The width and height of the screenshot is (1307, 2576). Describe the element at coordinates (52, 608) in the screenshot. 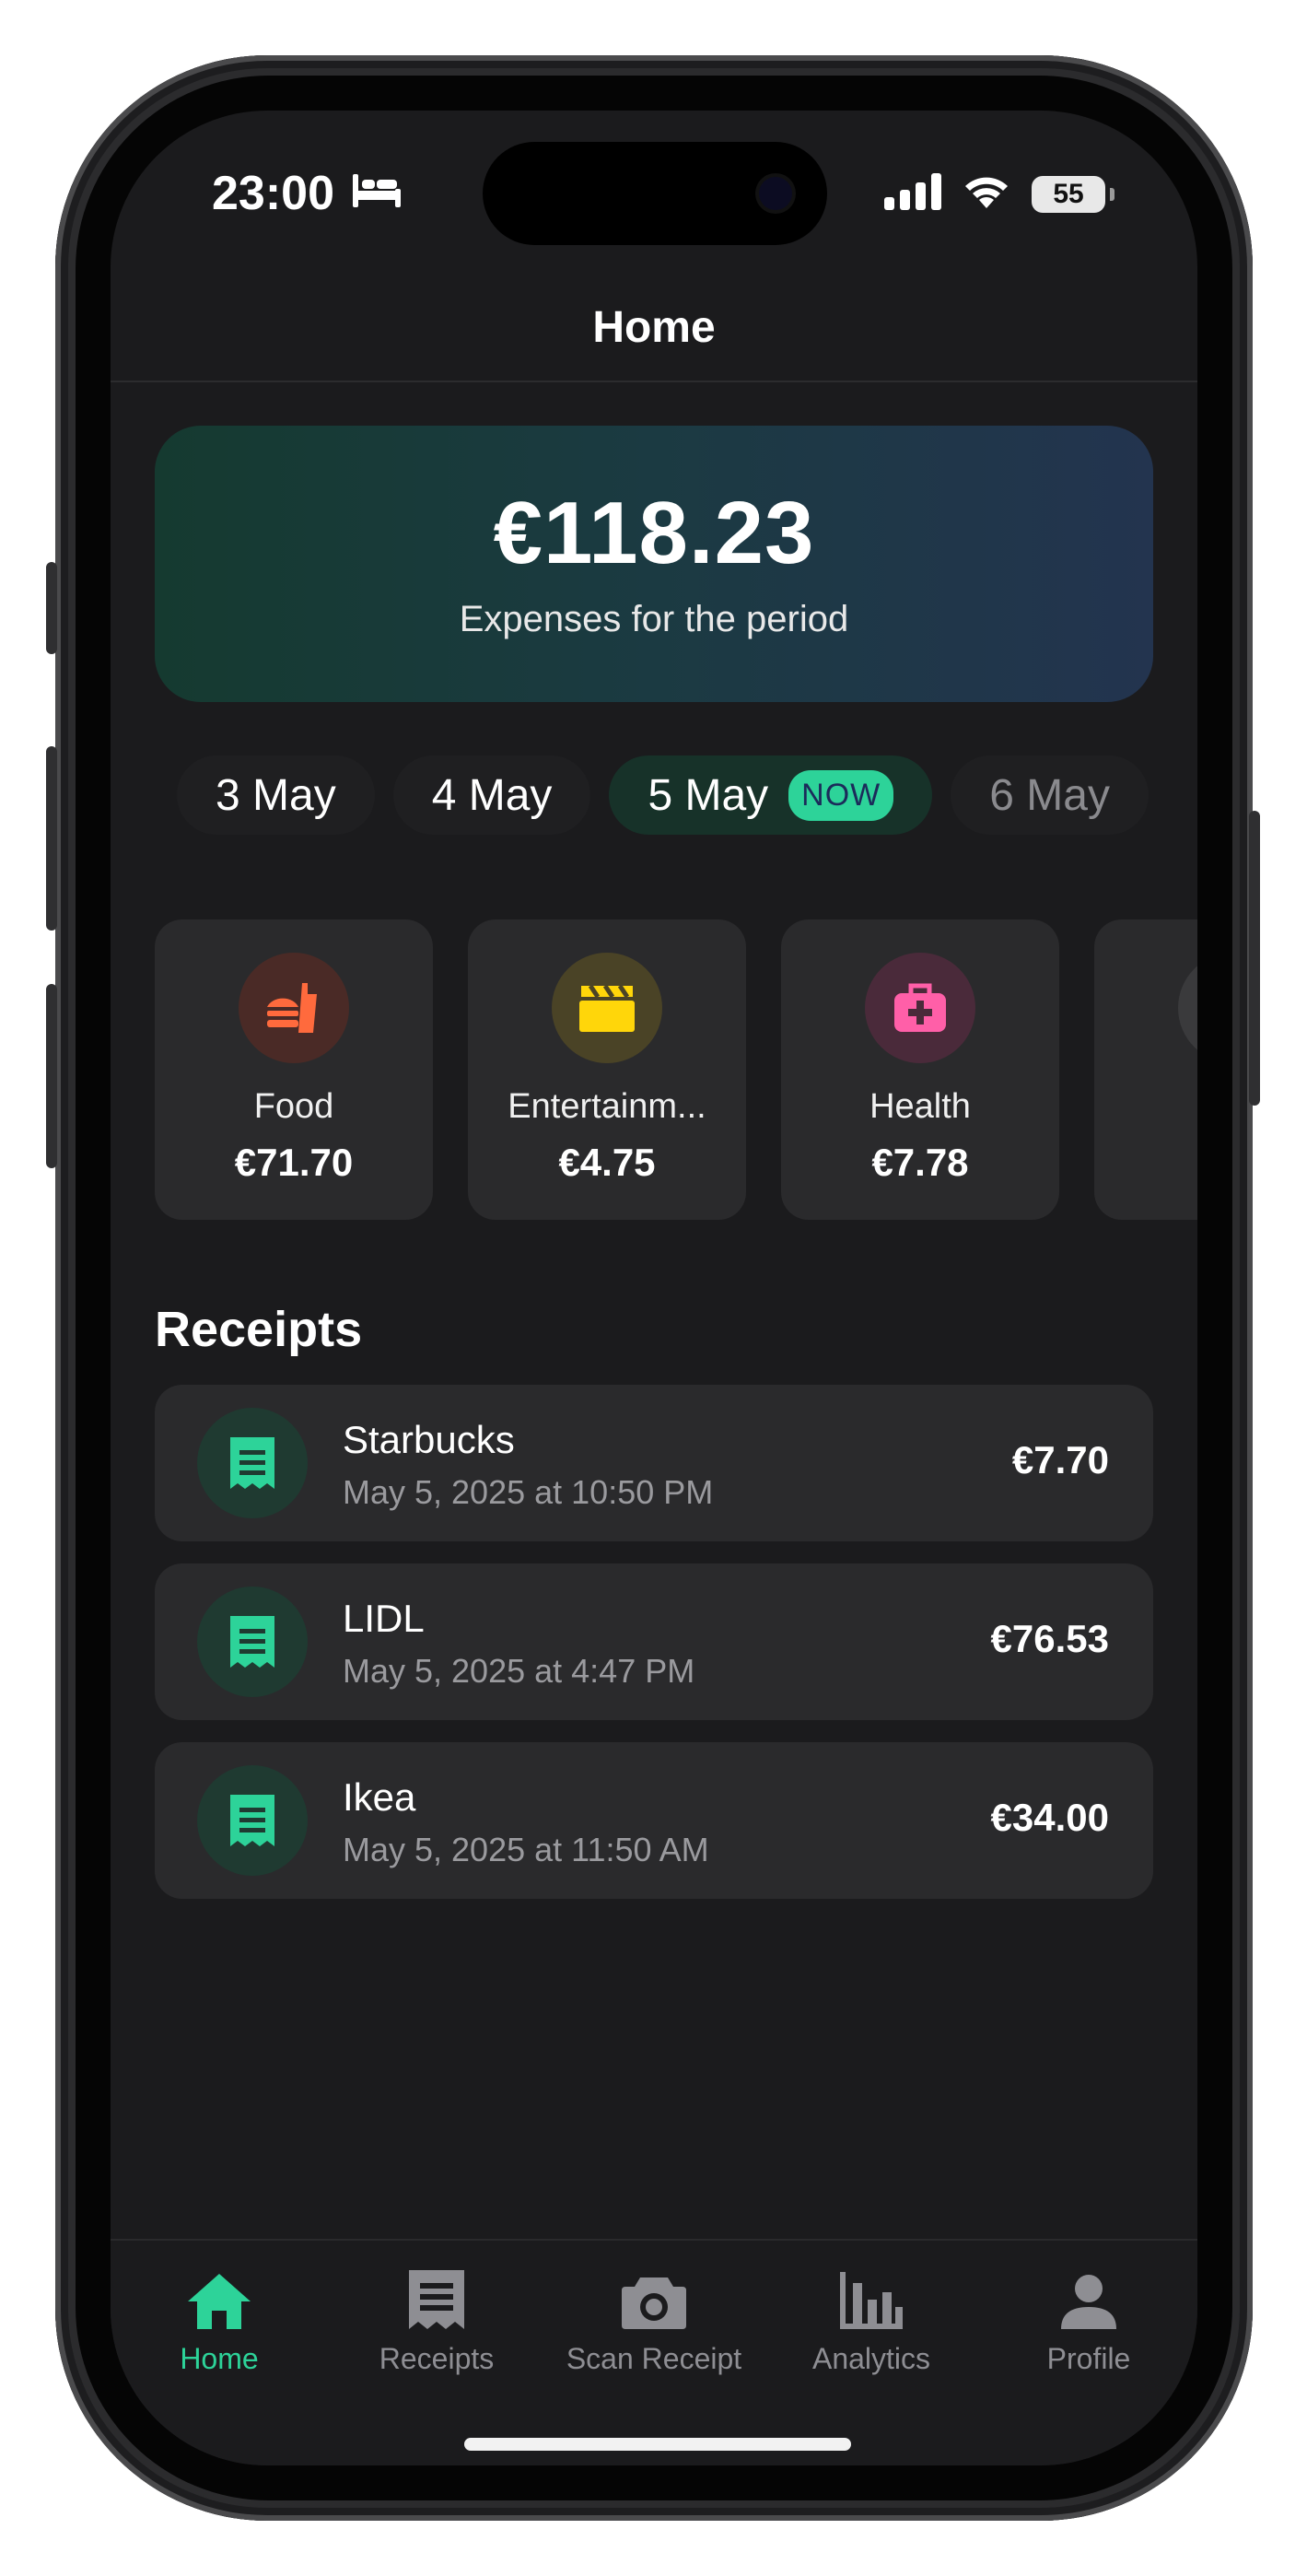

I see `action-button` at that location.